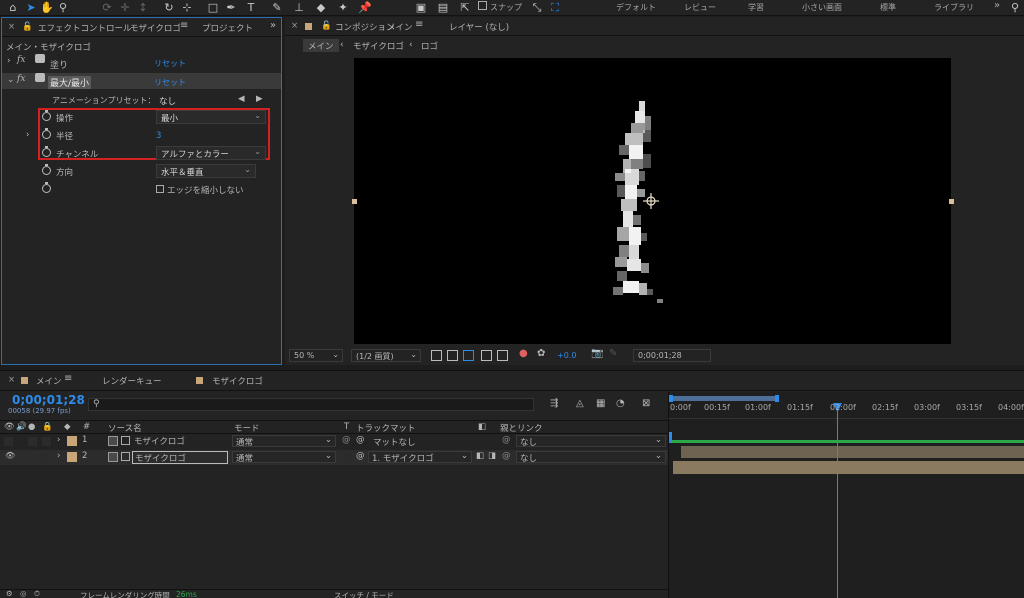 The image size is (1024, 598). What do you see at coordinates (600, 403) in the screenshot?
I see `shy-layers-icon: ▦` at bounding box center [600, 403].